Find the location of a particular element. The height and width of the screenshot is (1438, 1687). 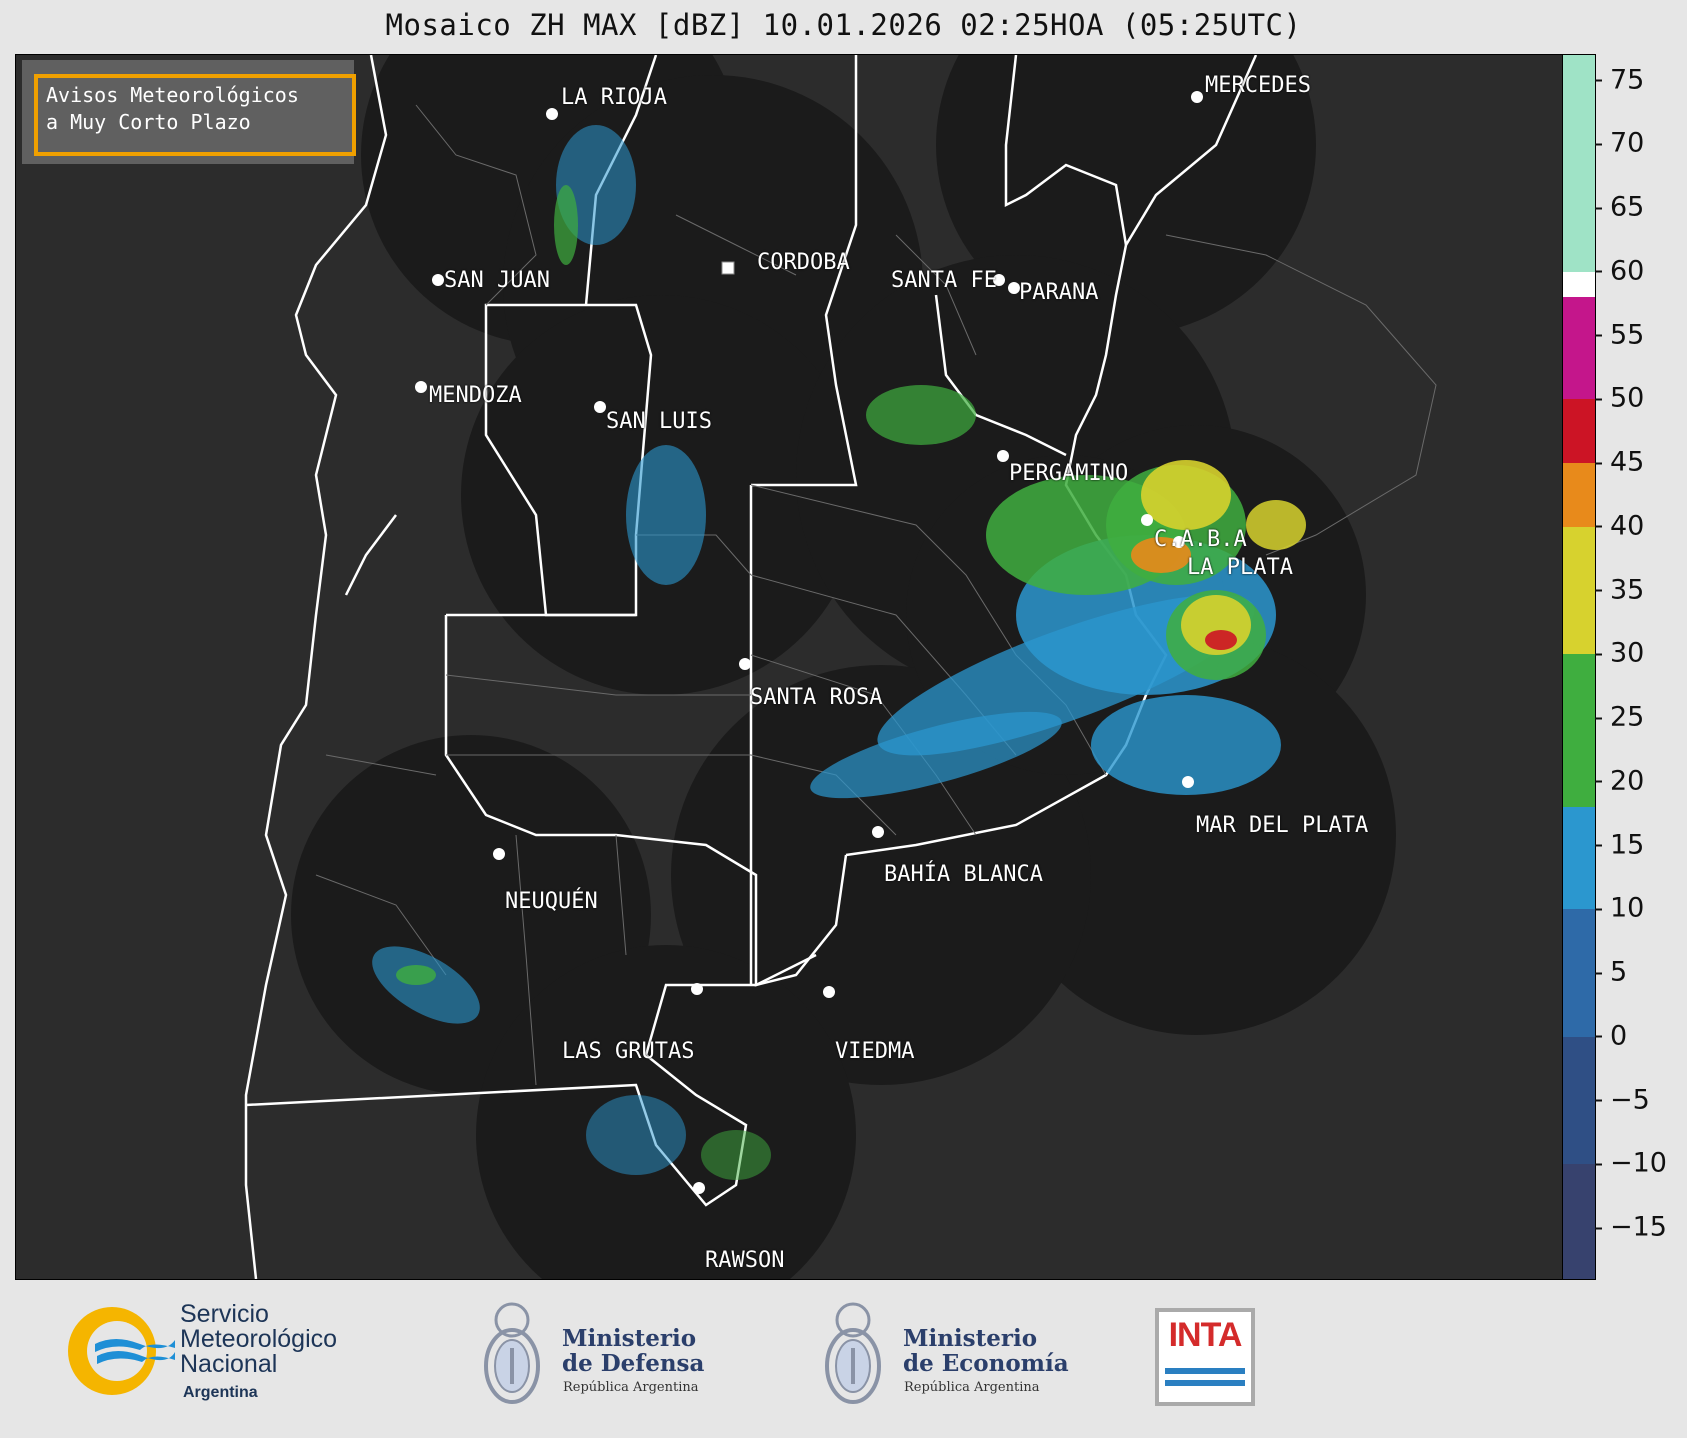

colorbar-tick-label: −5 is located at coordinates (1622, 1099).